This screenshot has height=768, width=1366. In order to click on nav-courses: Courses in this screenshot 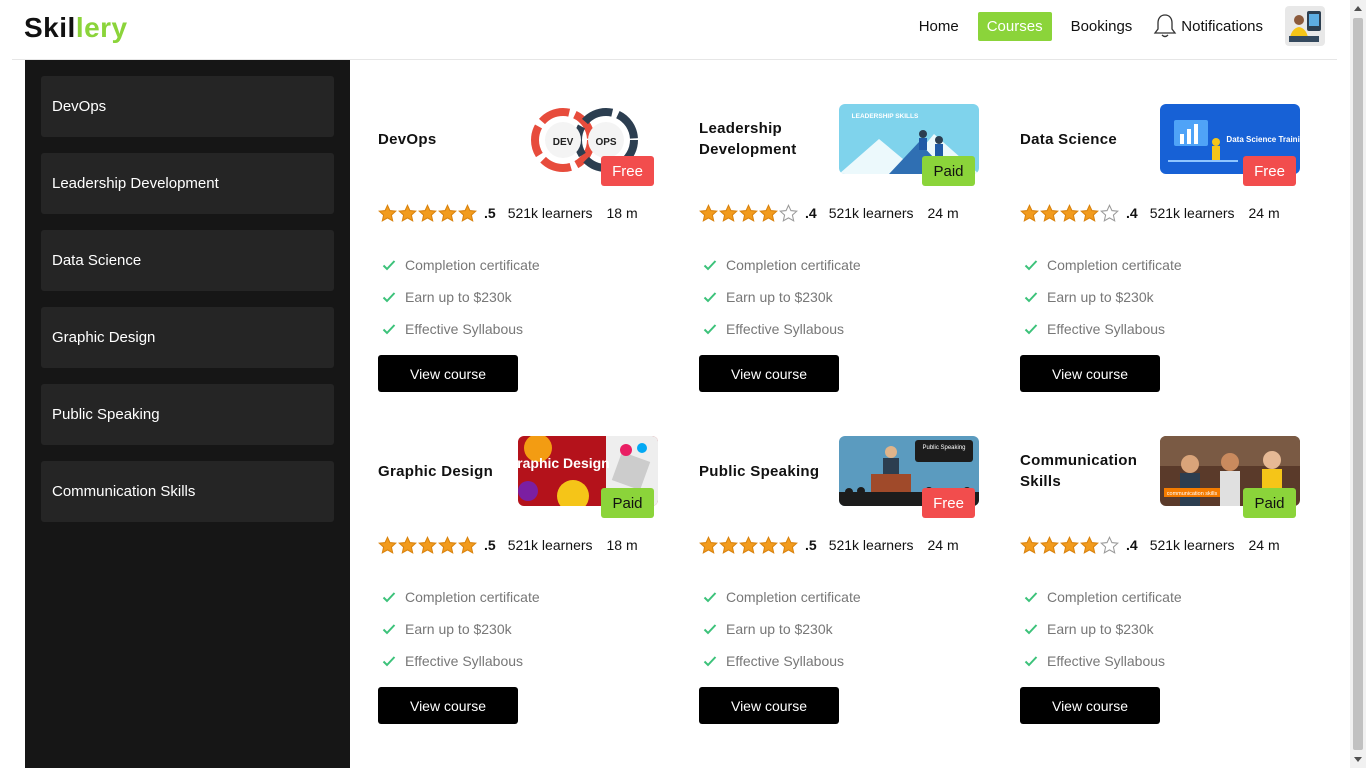, I will do `click(1014, 26)`.